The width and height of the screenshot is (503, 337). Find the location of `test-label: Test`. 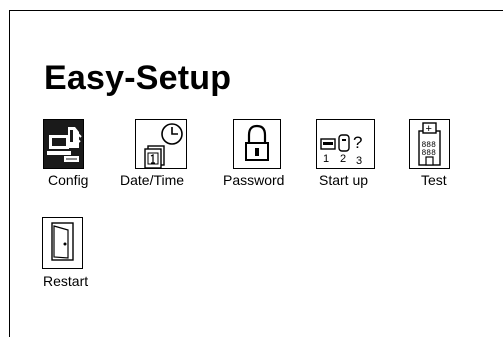

test-label: Test is located at coordinates (434, 180).